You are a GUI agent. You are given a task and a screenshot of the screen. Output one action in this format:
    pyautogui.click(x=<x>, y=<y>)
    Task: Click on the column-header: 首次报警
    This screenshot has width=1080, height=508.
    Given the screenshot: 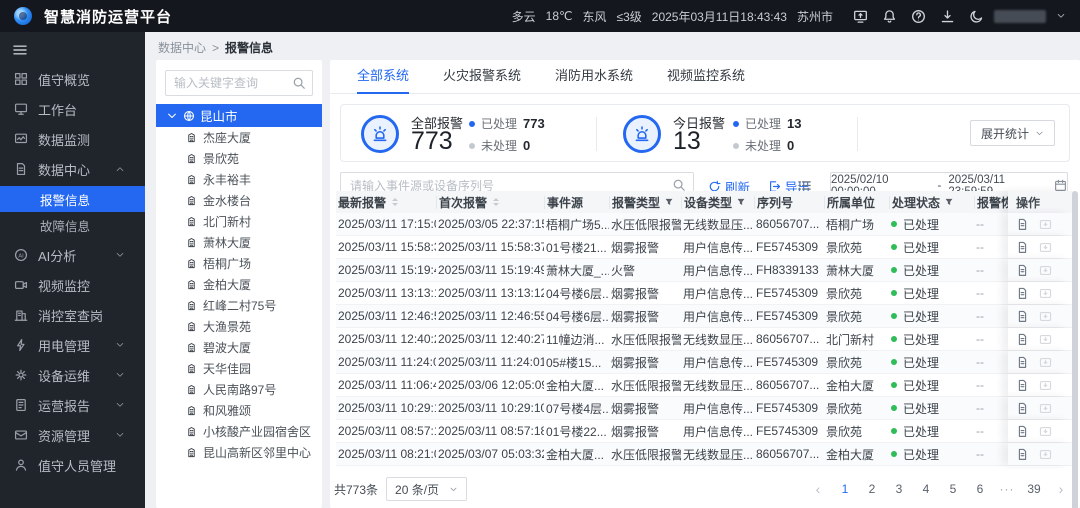 What is the action you would take?
    pyautogui.click(x=490, y=202)
    